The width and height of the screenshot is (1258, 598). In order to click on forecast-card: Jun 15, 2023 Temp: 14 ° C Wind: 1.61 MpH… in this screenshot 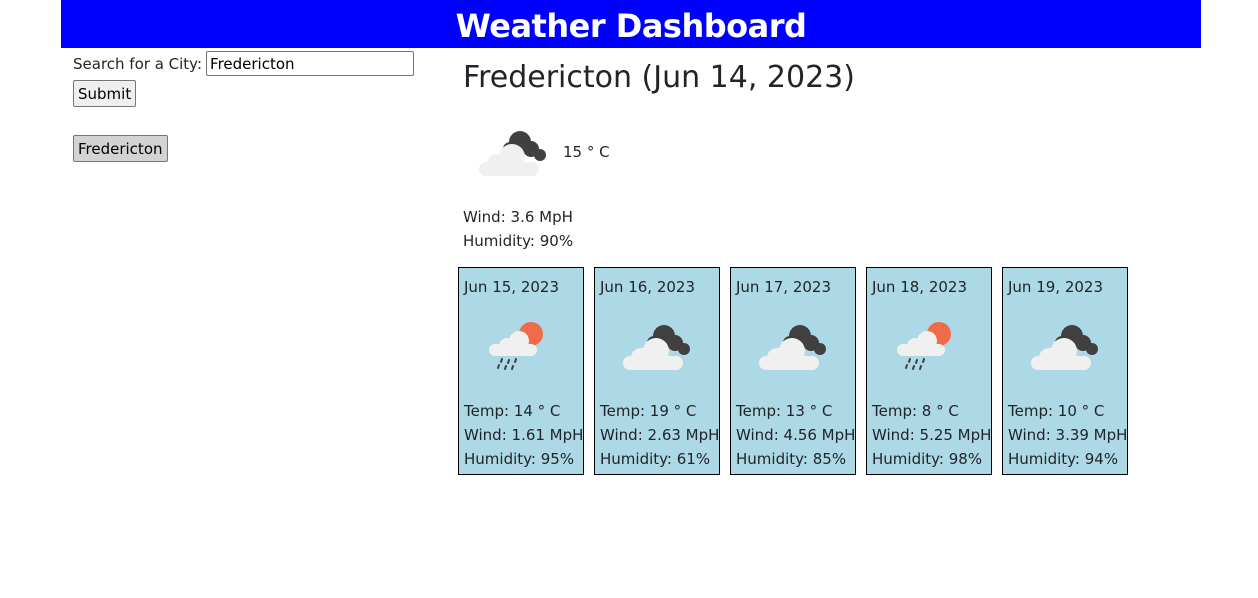, I will do `click(521, 371)`.